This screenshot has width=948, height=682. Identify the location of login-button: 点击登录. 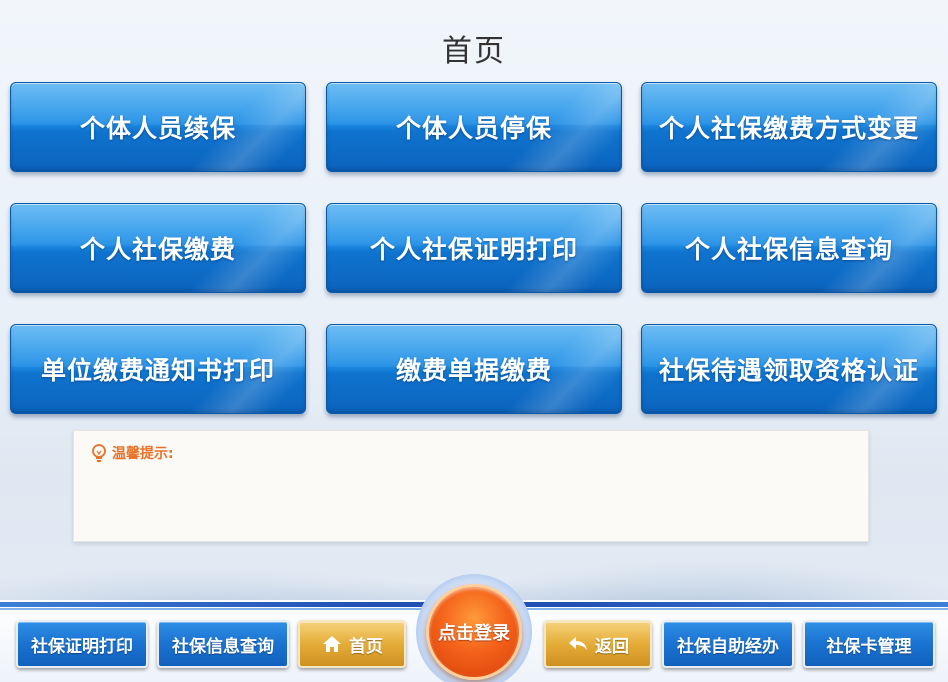
(474, 632).